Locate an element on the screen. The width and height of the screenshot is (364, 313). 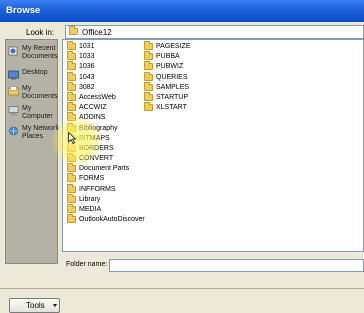
title-bar: Browse is located at coordinates (182, 11).